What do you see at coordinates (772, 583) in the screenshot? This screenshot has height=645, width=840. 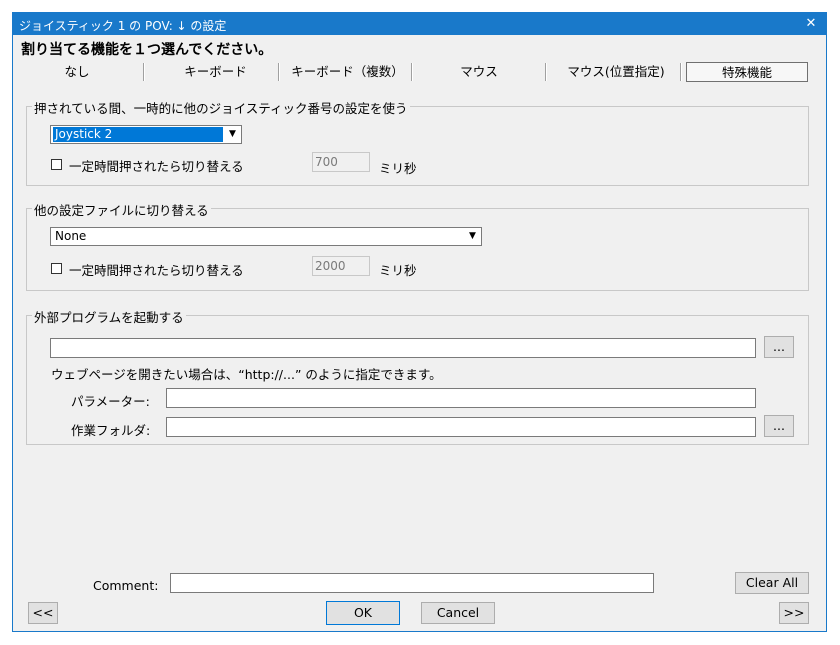 I see `clear-all-button: Clear All` at bounding box center [772, 583].